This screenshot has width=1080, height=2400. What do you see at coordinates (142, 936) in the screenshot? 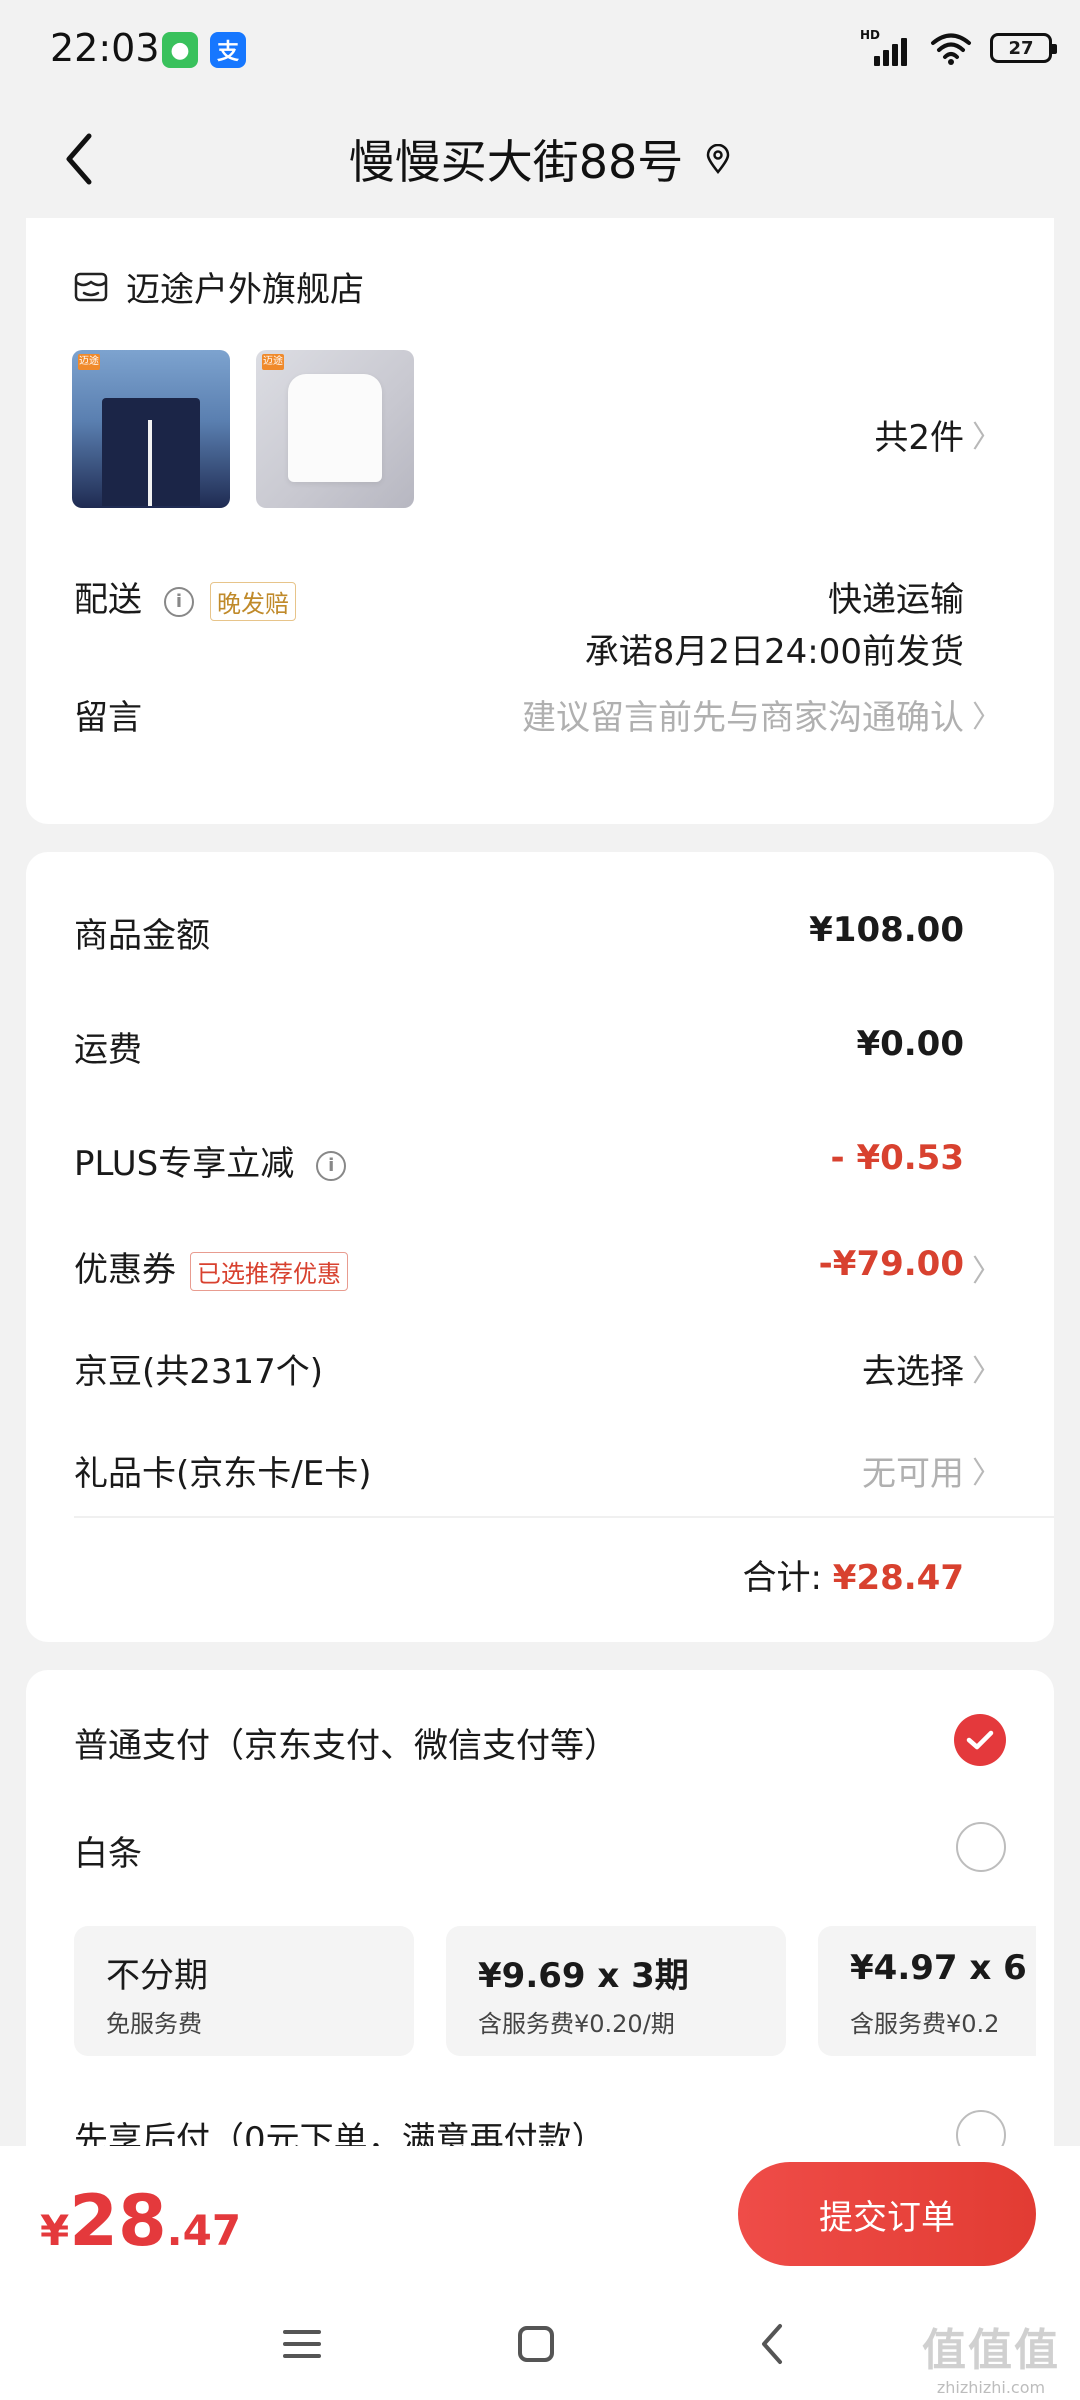
I see `goods-amount-label: 商品金额` at bounding box center [142, 936].